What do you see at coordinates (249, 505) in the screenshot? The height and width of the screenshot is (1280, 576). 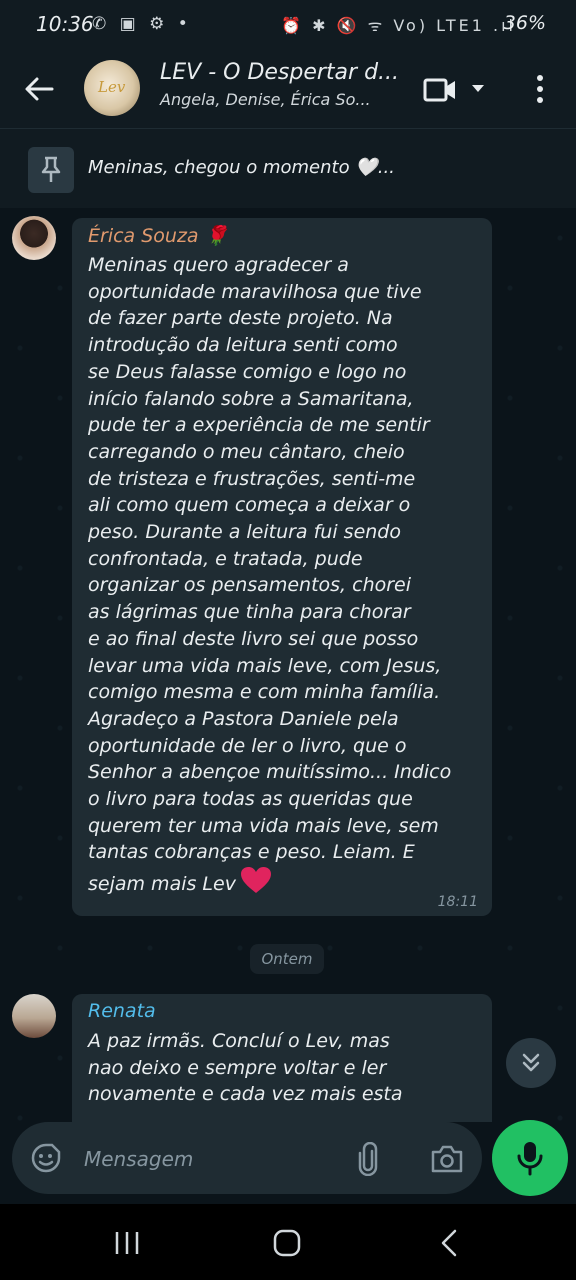 I see `message-line: ali como quem começa a deixar o` at bounding box center [249, 505].